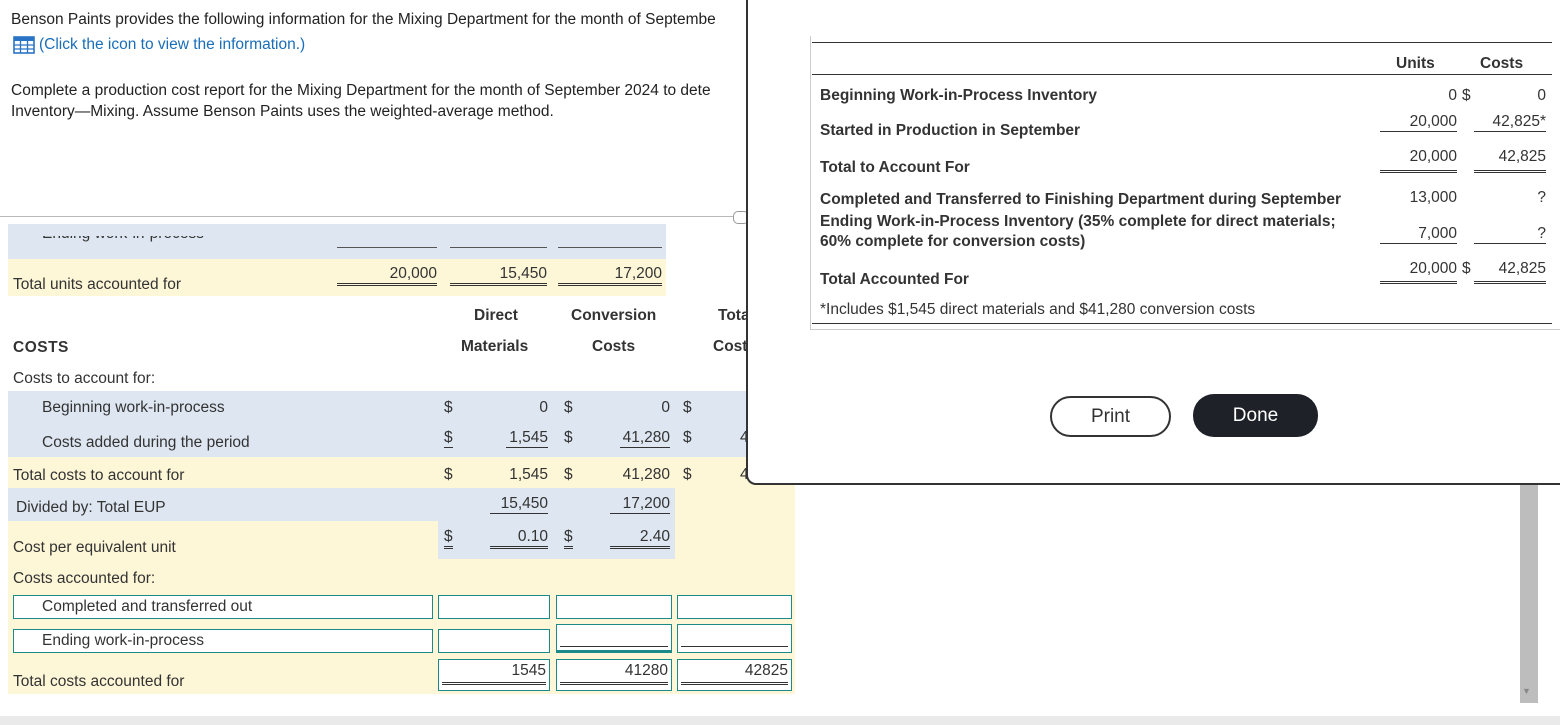 The height and width of the screenshot is (725, 1560). What do you see at coordinates (91, 507) in the screenshot?
I see `eup-label: Divided by: Total EUP` at bounding box center [91, 507].